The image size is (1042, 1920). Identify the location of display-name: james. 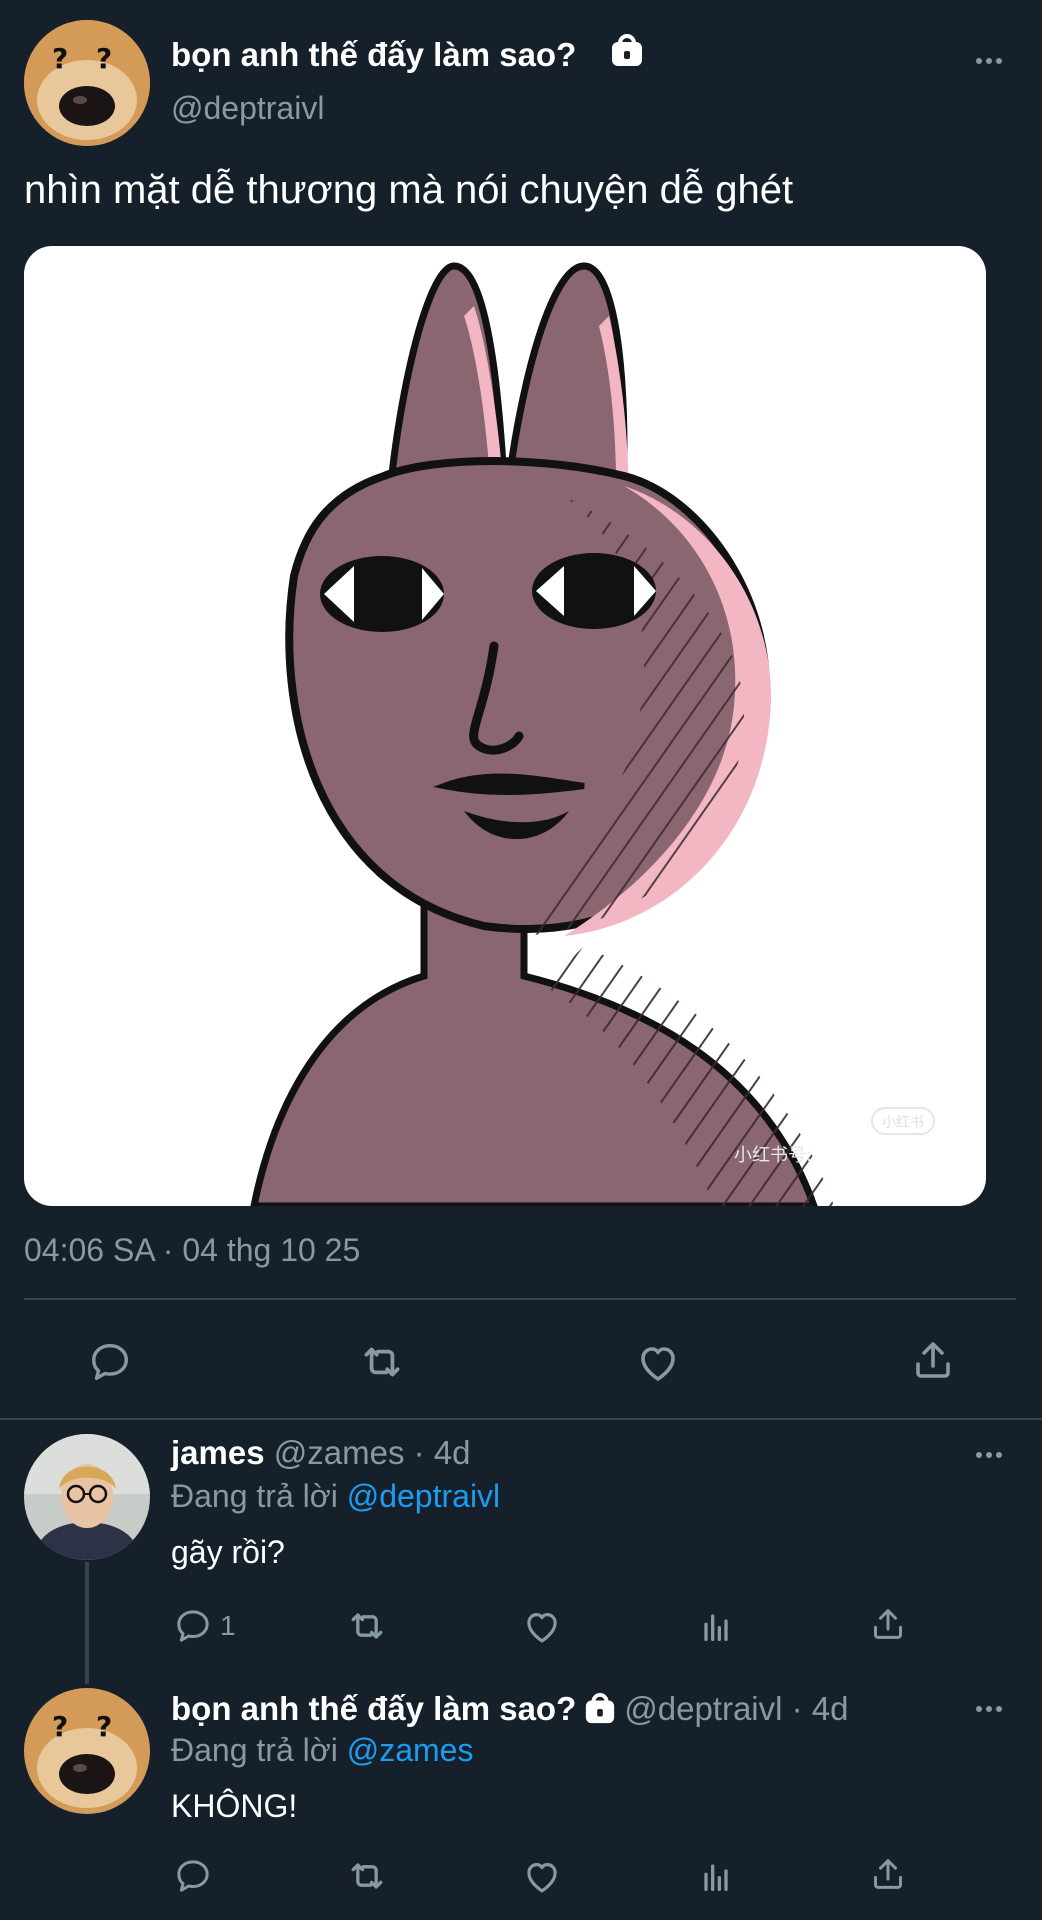
(218, 1452).